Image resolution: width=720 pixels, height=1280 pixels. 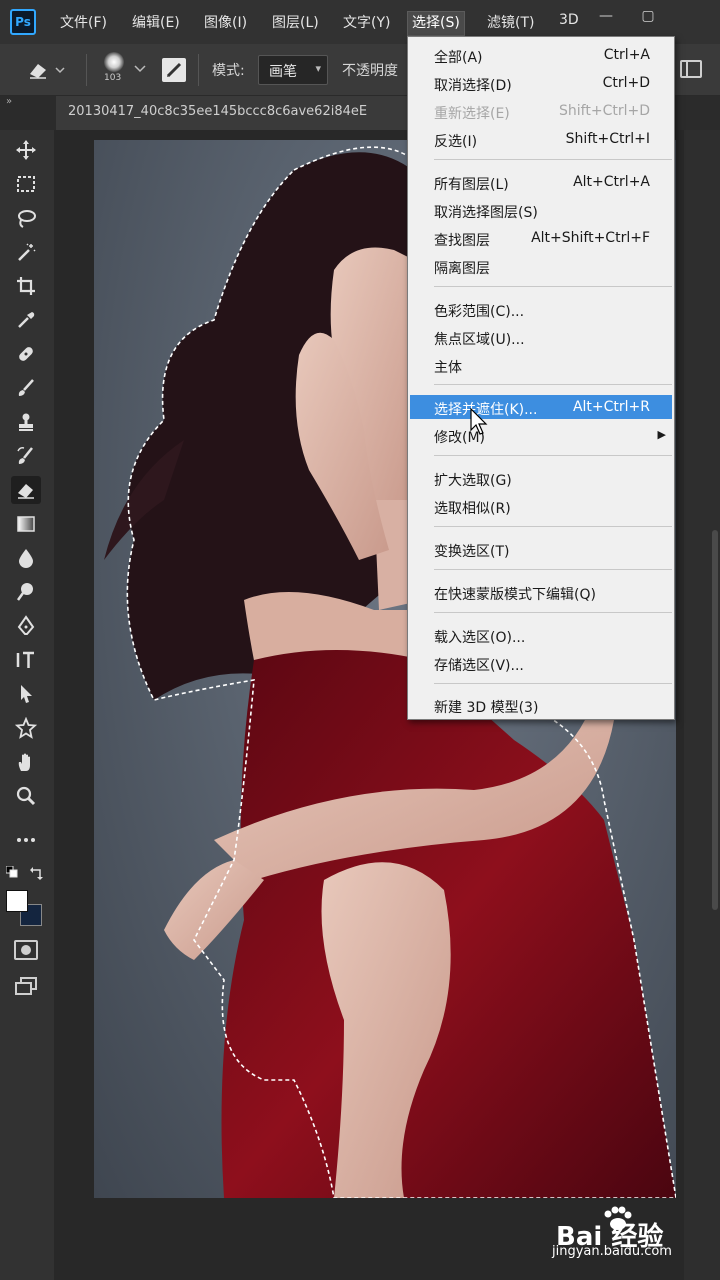 I want to click on menu-item-subject: 主体, so click(x=541, y=365).